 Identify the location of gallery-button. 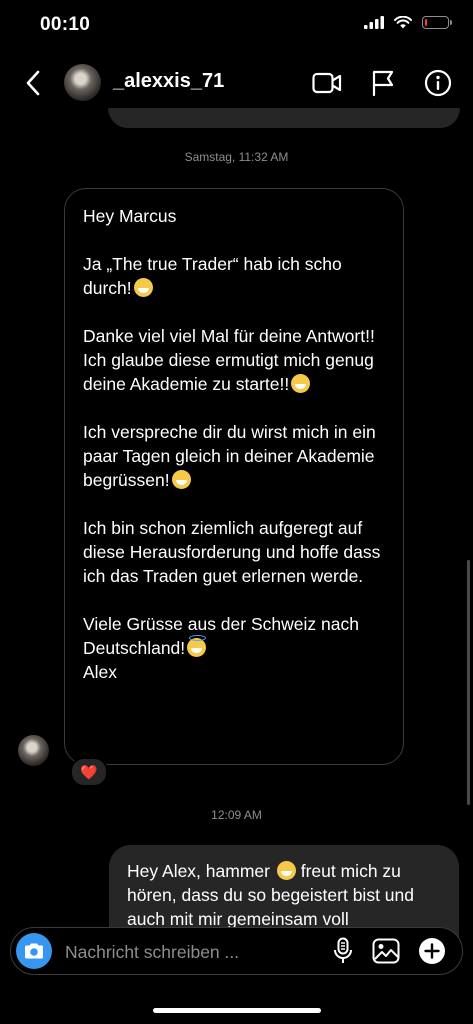
(386, 951).